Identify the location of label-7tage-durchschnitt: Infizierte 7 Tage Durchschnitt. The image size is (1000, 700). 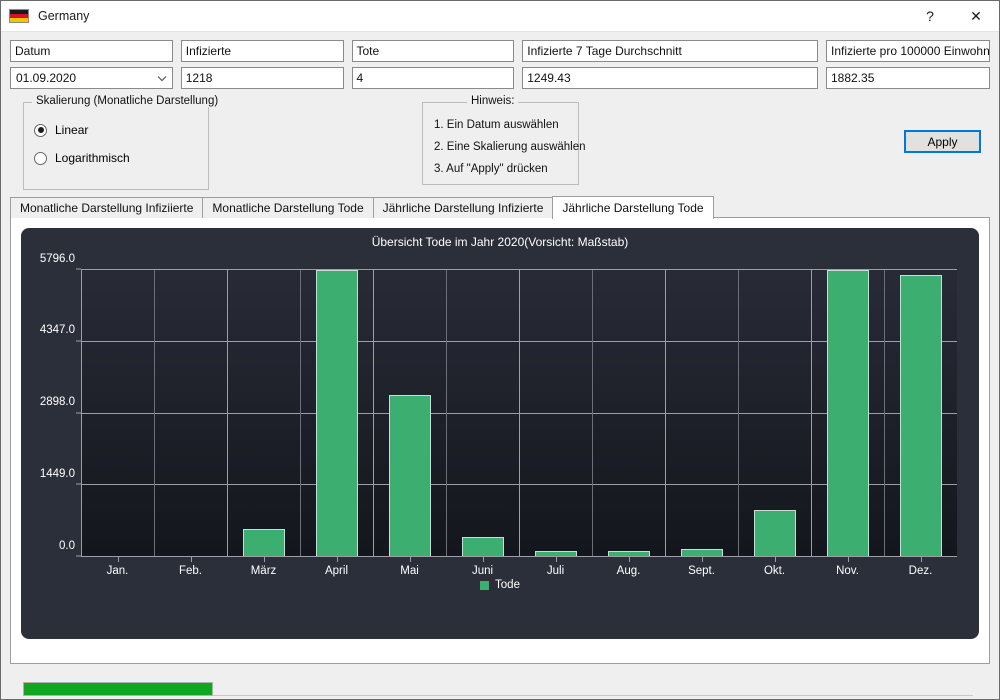
(670, 51).